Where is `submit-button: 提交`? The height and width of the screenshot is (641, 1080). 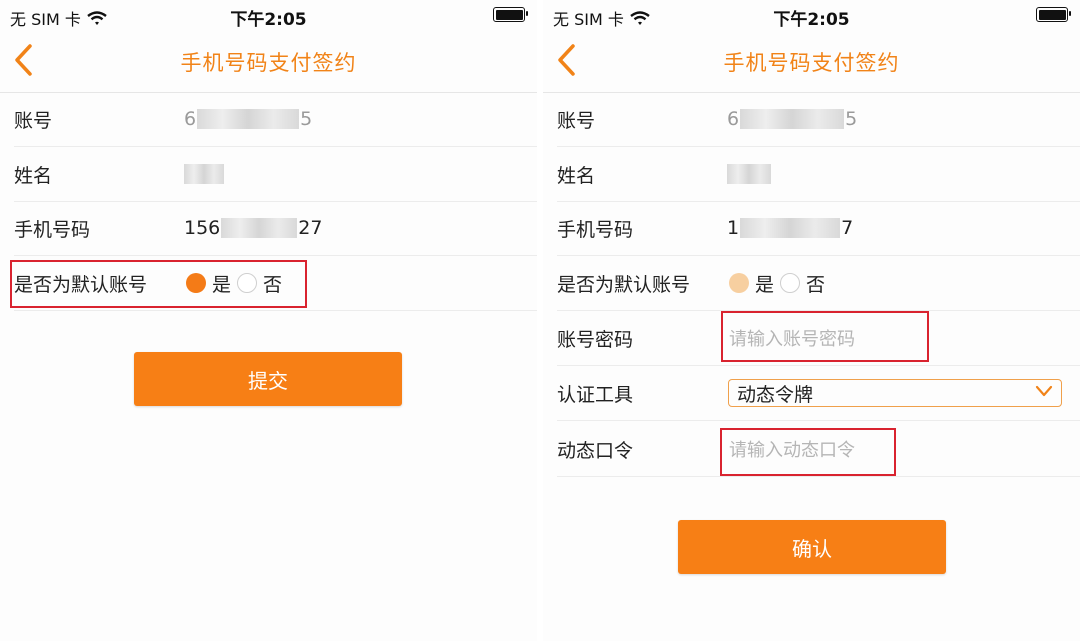 submit-button: 提交 is located at coordinates (268, 379).